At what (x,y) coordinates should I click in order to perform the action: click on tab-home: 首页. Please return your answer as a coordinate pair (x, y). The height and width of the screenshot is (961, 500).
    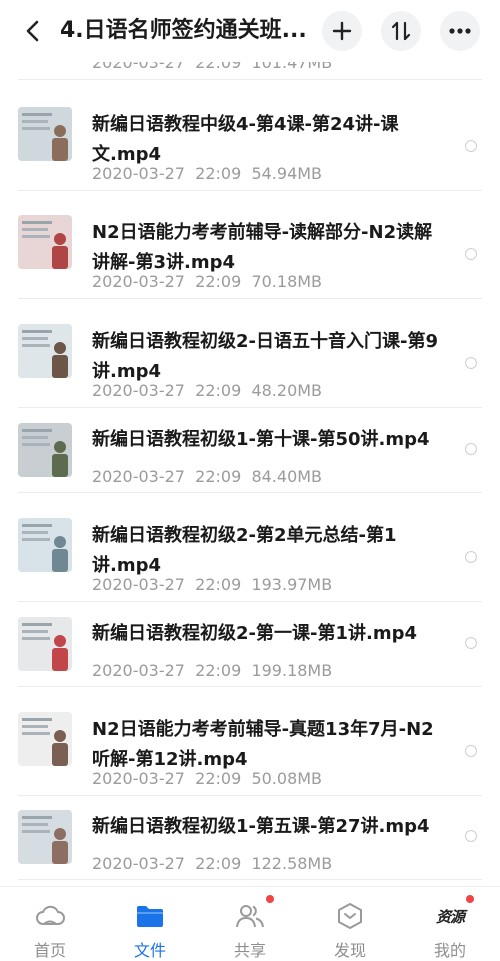
    Looking at the image, I should click on (50, 923).